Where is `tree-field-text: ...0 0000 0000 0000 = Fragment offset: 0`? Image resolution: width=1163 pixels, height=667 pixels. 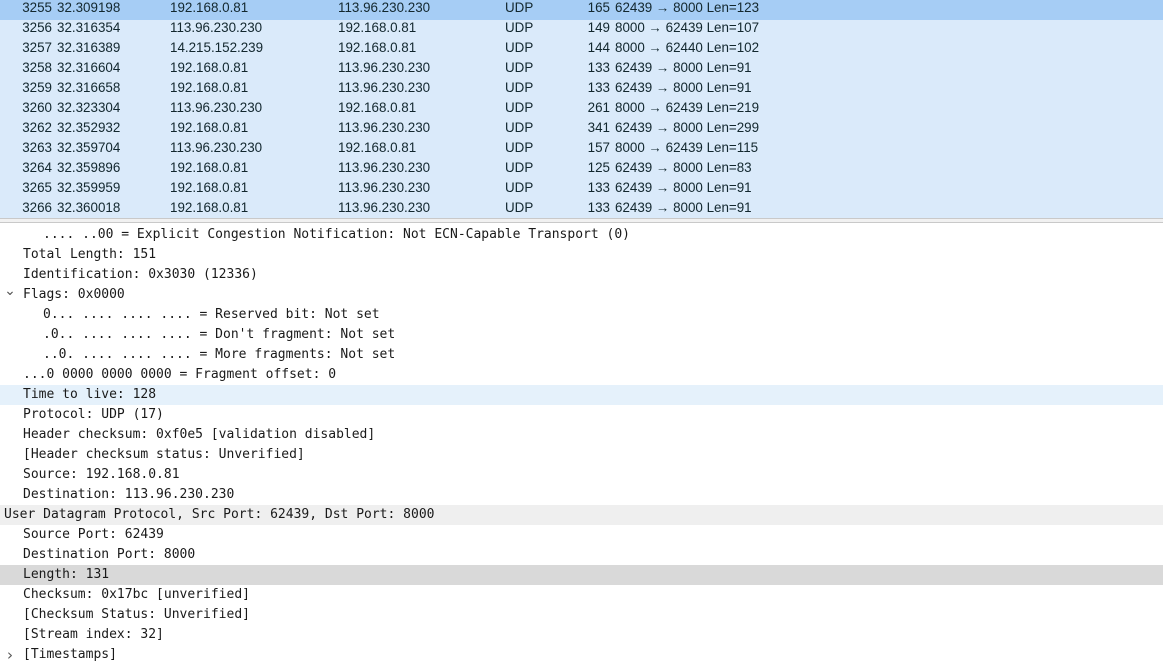
tree-field-text: ...0 0000 0000 0000 = Fragment offset: 0 is located at coordinates (180, 374).